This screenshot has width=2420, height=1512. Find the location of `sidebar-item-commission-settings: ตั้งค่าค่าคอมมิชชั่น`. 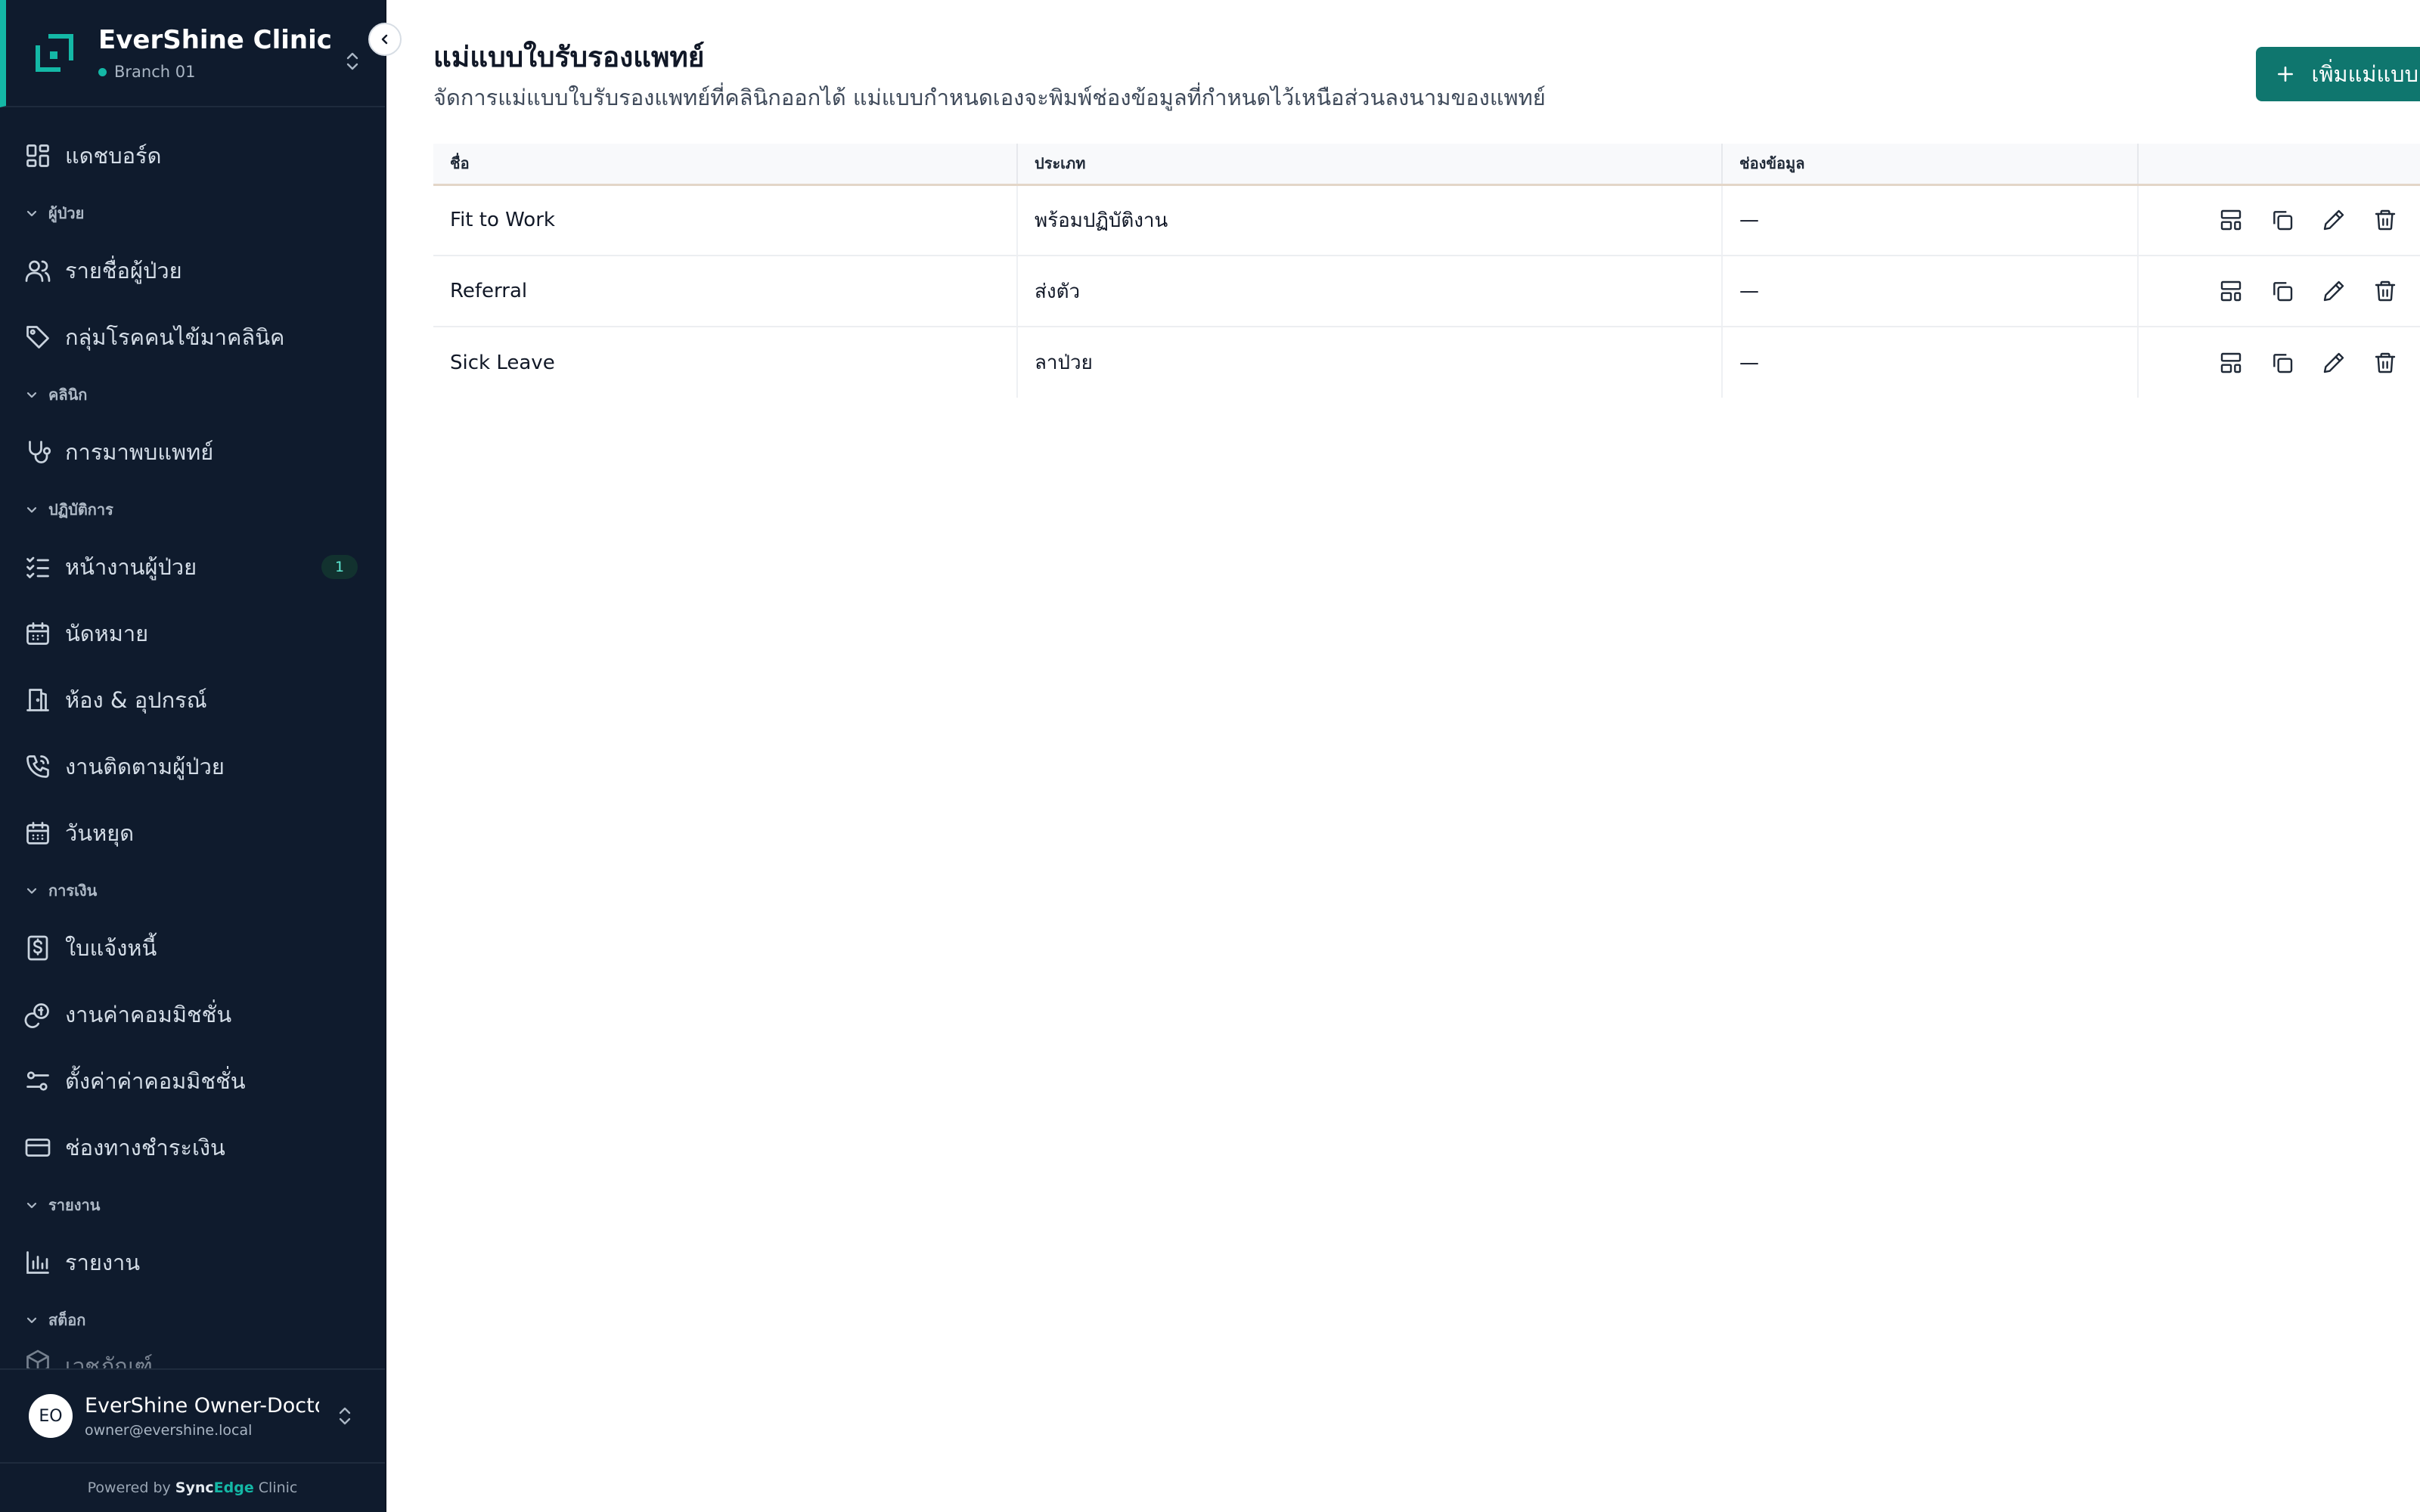

sidebar-item-commission-settings: ตั้งค่าค่าคอมมิชชั่น is located at coordinates (192, 1081).